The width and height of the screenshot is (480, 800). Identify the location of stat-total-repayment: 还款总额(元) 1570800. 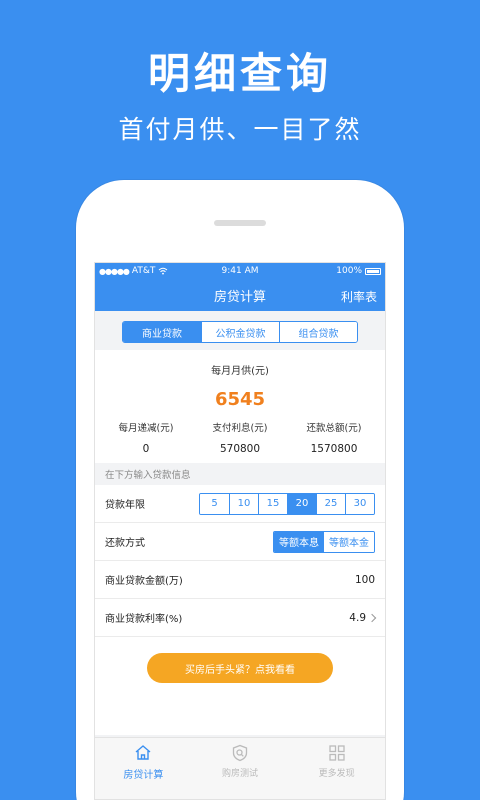
(334, 437).